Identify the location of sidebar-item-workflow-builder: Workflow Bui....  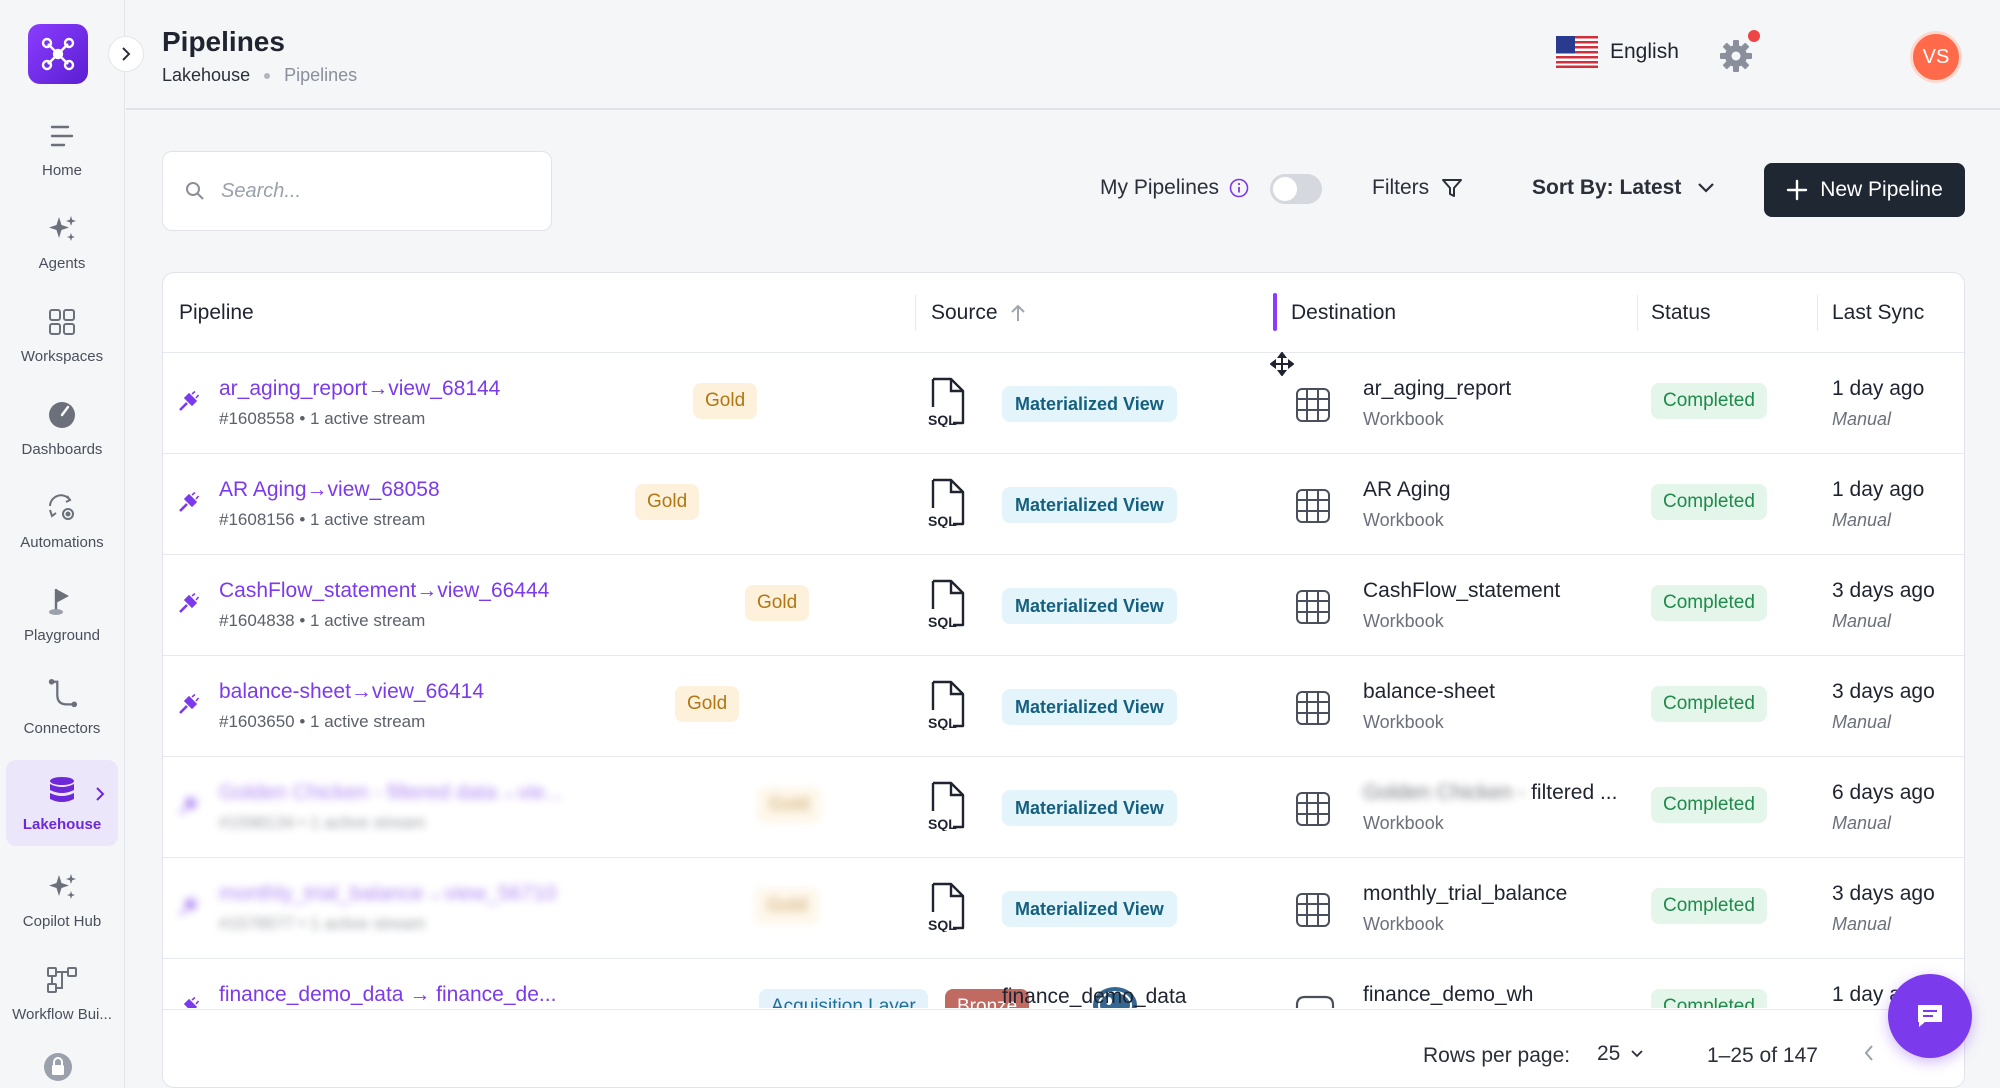
(62, 993).